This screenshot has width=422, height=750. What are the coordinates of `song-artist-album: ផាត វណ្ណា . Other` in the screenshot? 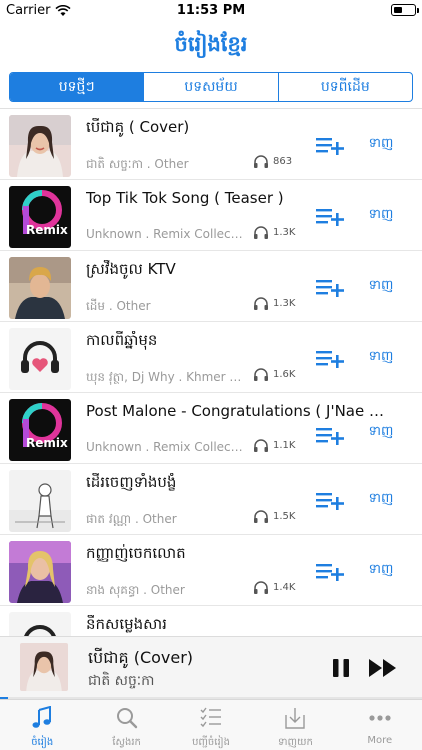 It's located at (131, 519).